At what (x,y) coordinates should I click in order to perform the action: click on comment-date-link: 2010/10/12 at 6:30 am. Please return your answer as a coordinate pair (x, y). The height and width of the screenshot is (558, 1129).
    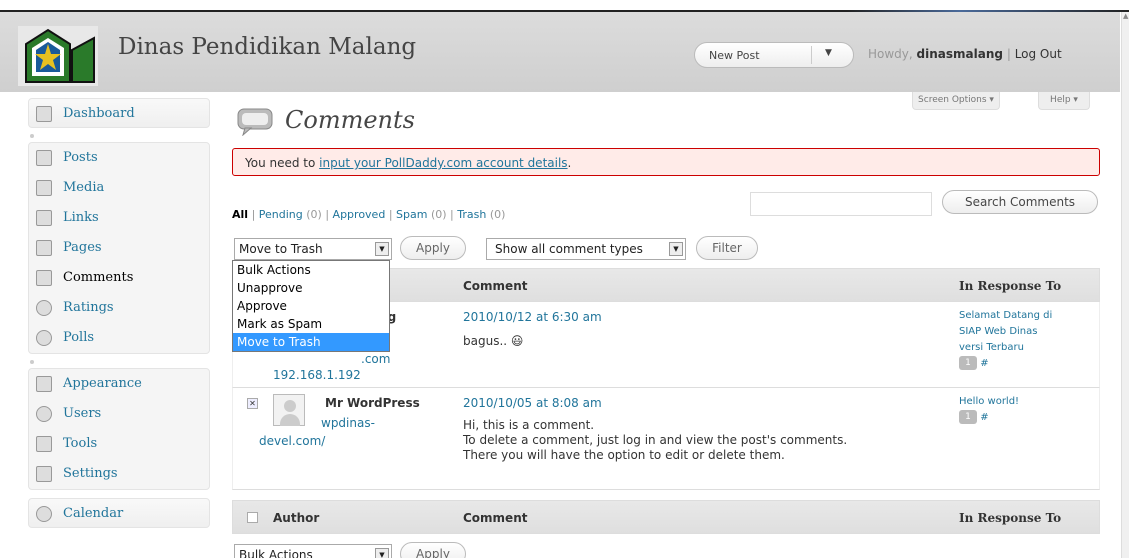
    Looking at the image, I should click on (532, 317).